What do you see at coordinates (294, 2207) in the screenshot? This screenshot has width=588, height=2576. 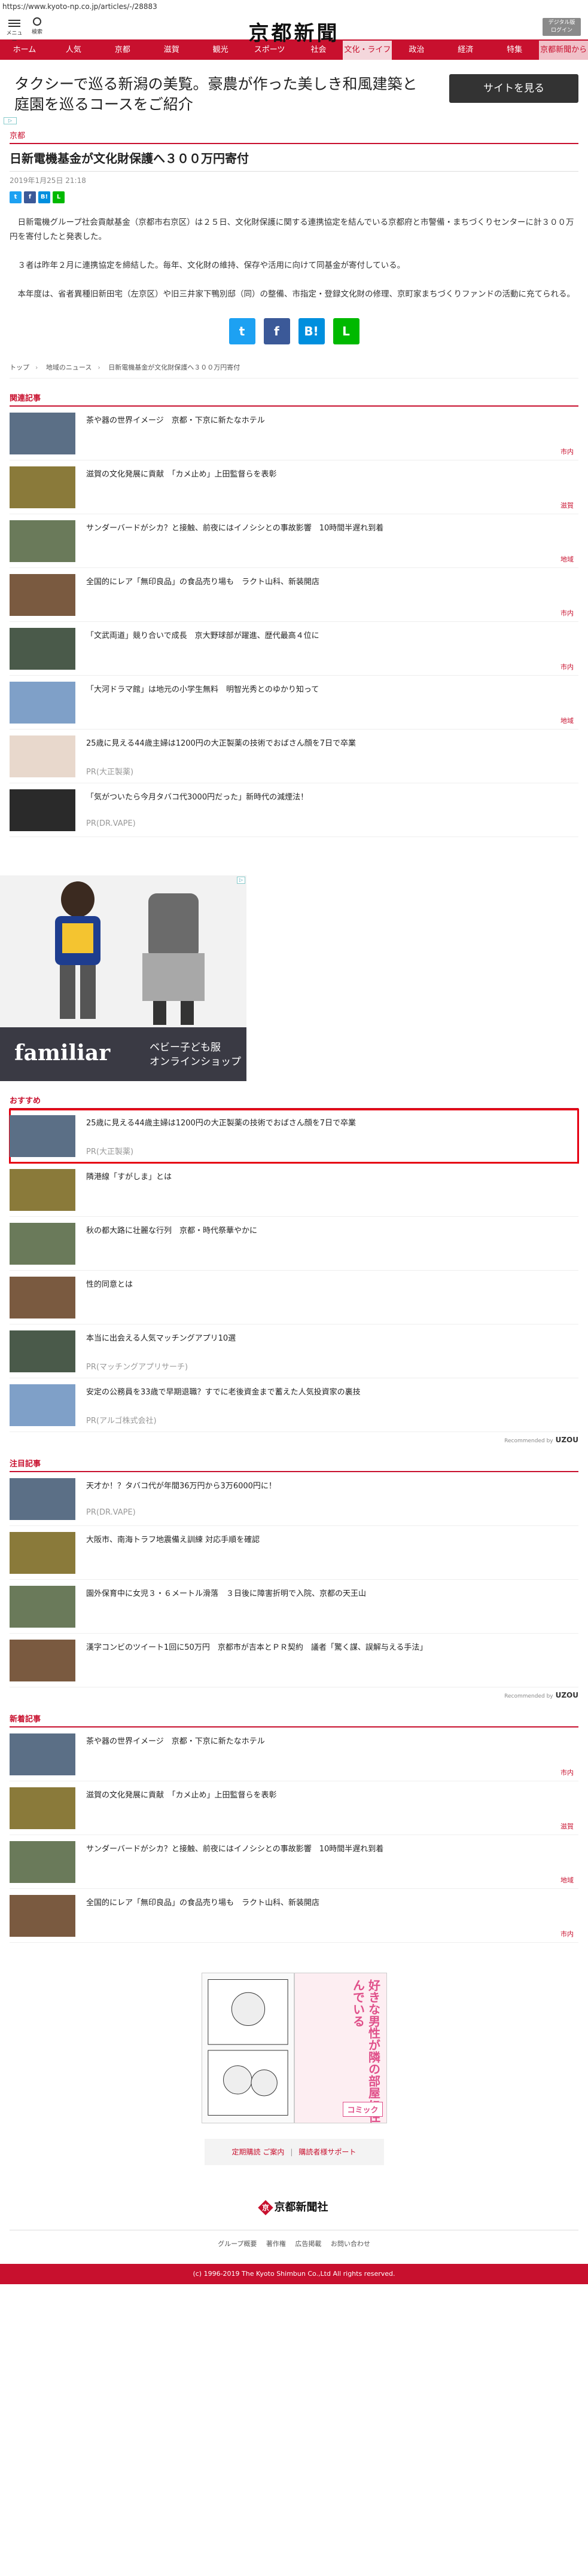 I see `footer-logo: 京京都新聞社` at bounding box center [294, 2207].